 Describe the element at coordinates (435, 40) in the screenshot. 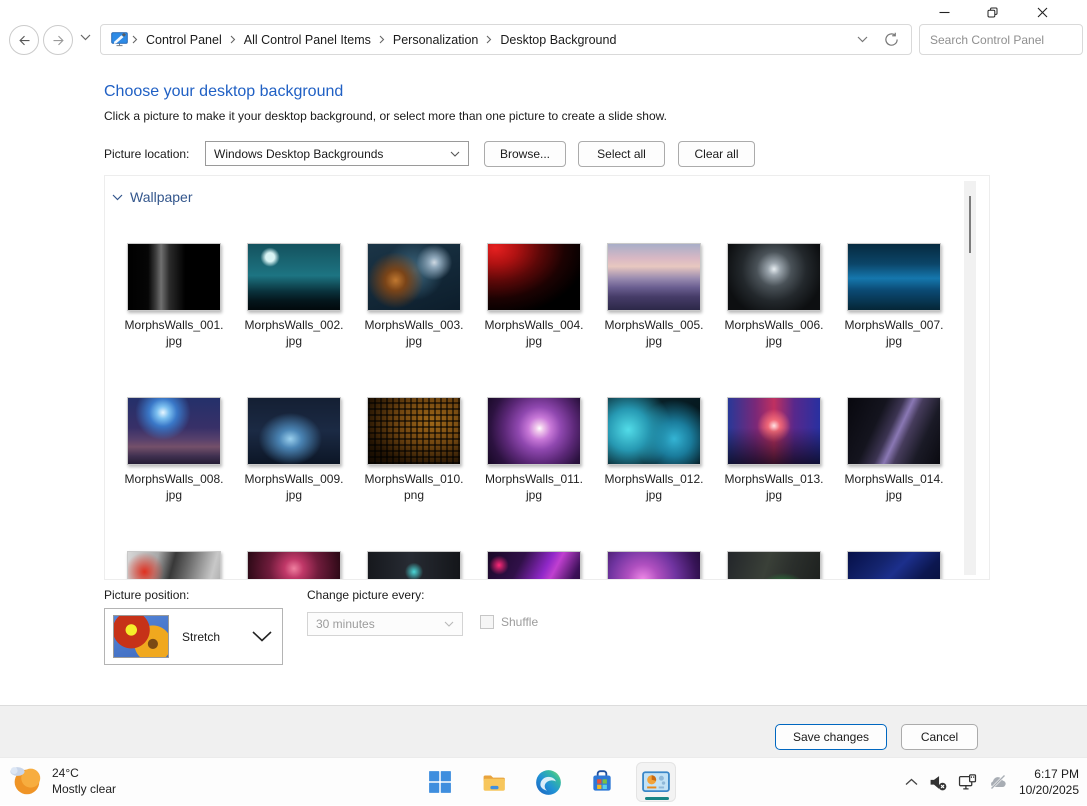

I see `breadcrumb-item-personalization: Personalization` at that location.